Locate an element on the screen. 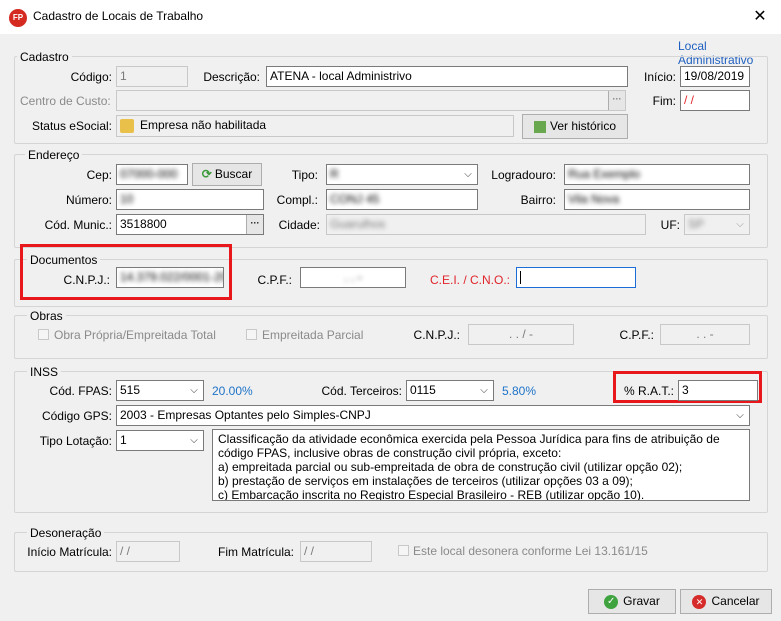 Image resolution: width=781 pixels, height=621 pixels. empreitada-parcial-label: Empreitada Parcial is located at coordinates (313, 335).